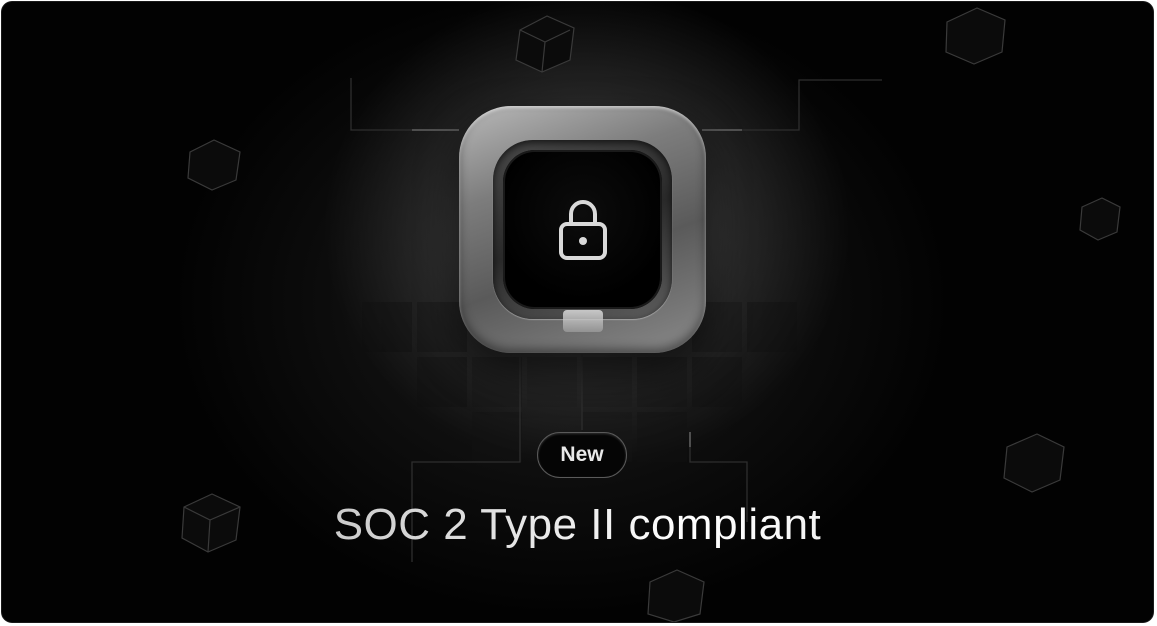 The height and width of the screenshot is (626, 1157). What do you see at coordinates (583, 321) in the screenshot?
I see `lock-icon-tab` at bounding box center [583, 321].